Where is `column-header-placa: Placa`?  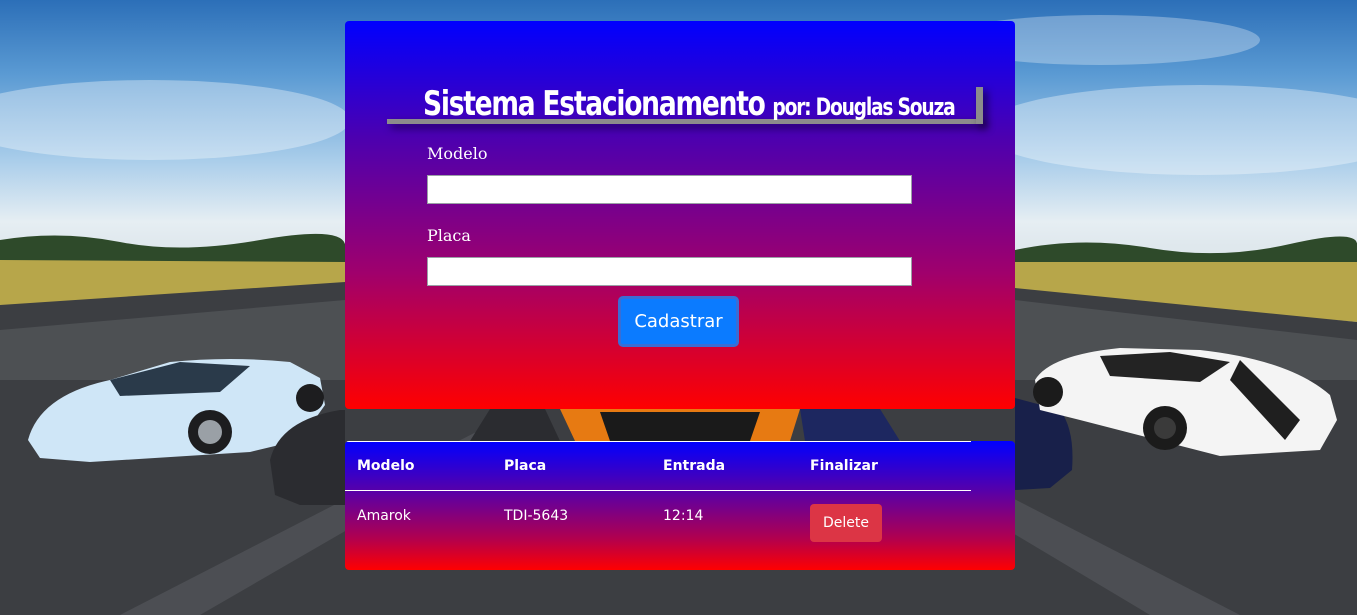 column-header-placa: Placa is located at coordinates (525, 466).